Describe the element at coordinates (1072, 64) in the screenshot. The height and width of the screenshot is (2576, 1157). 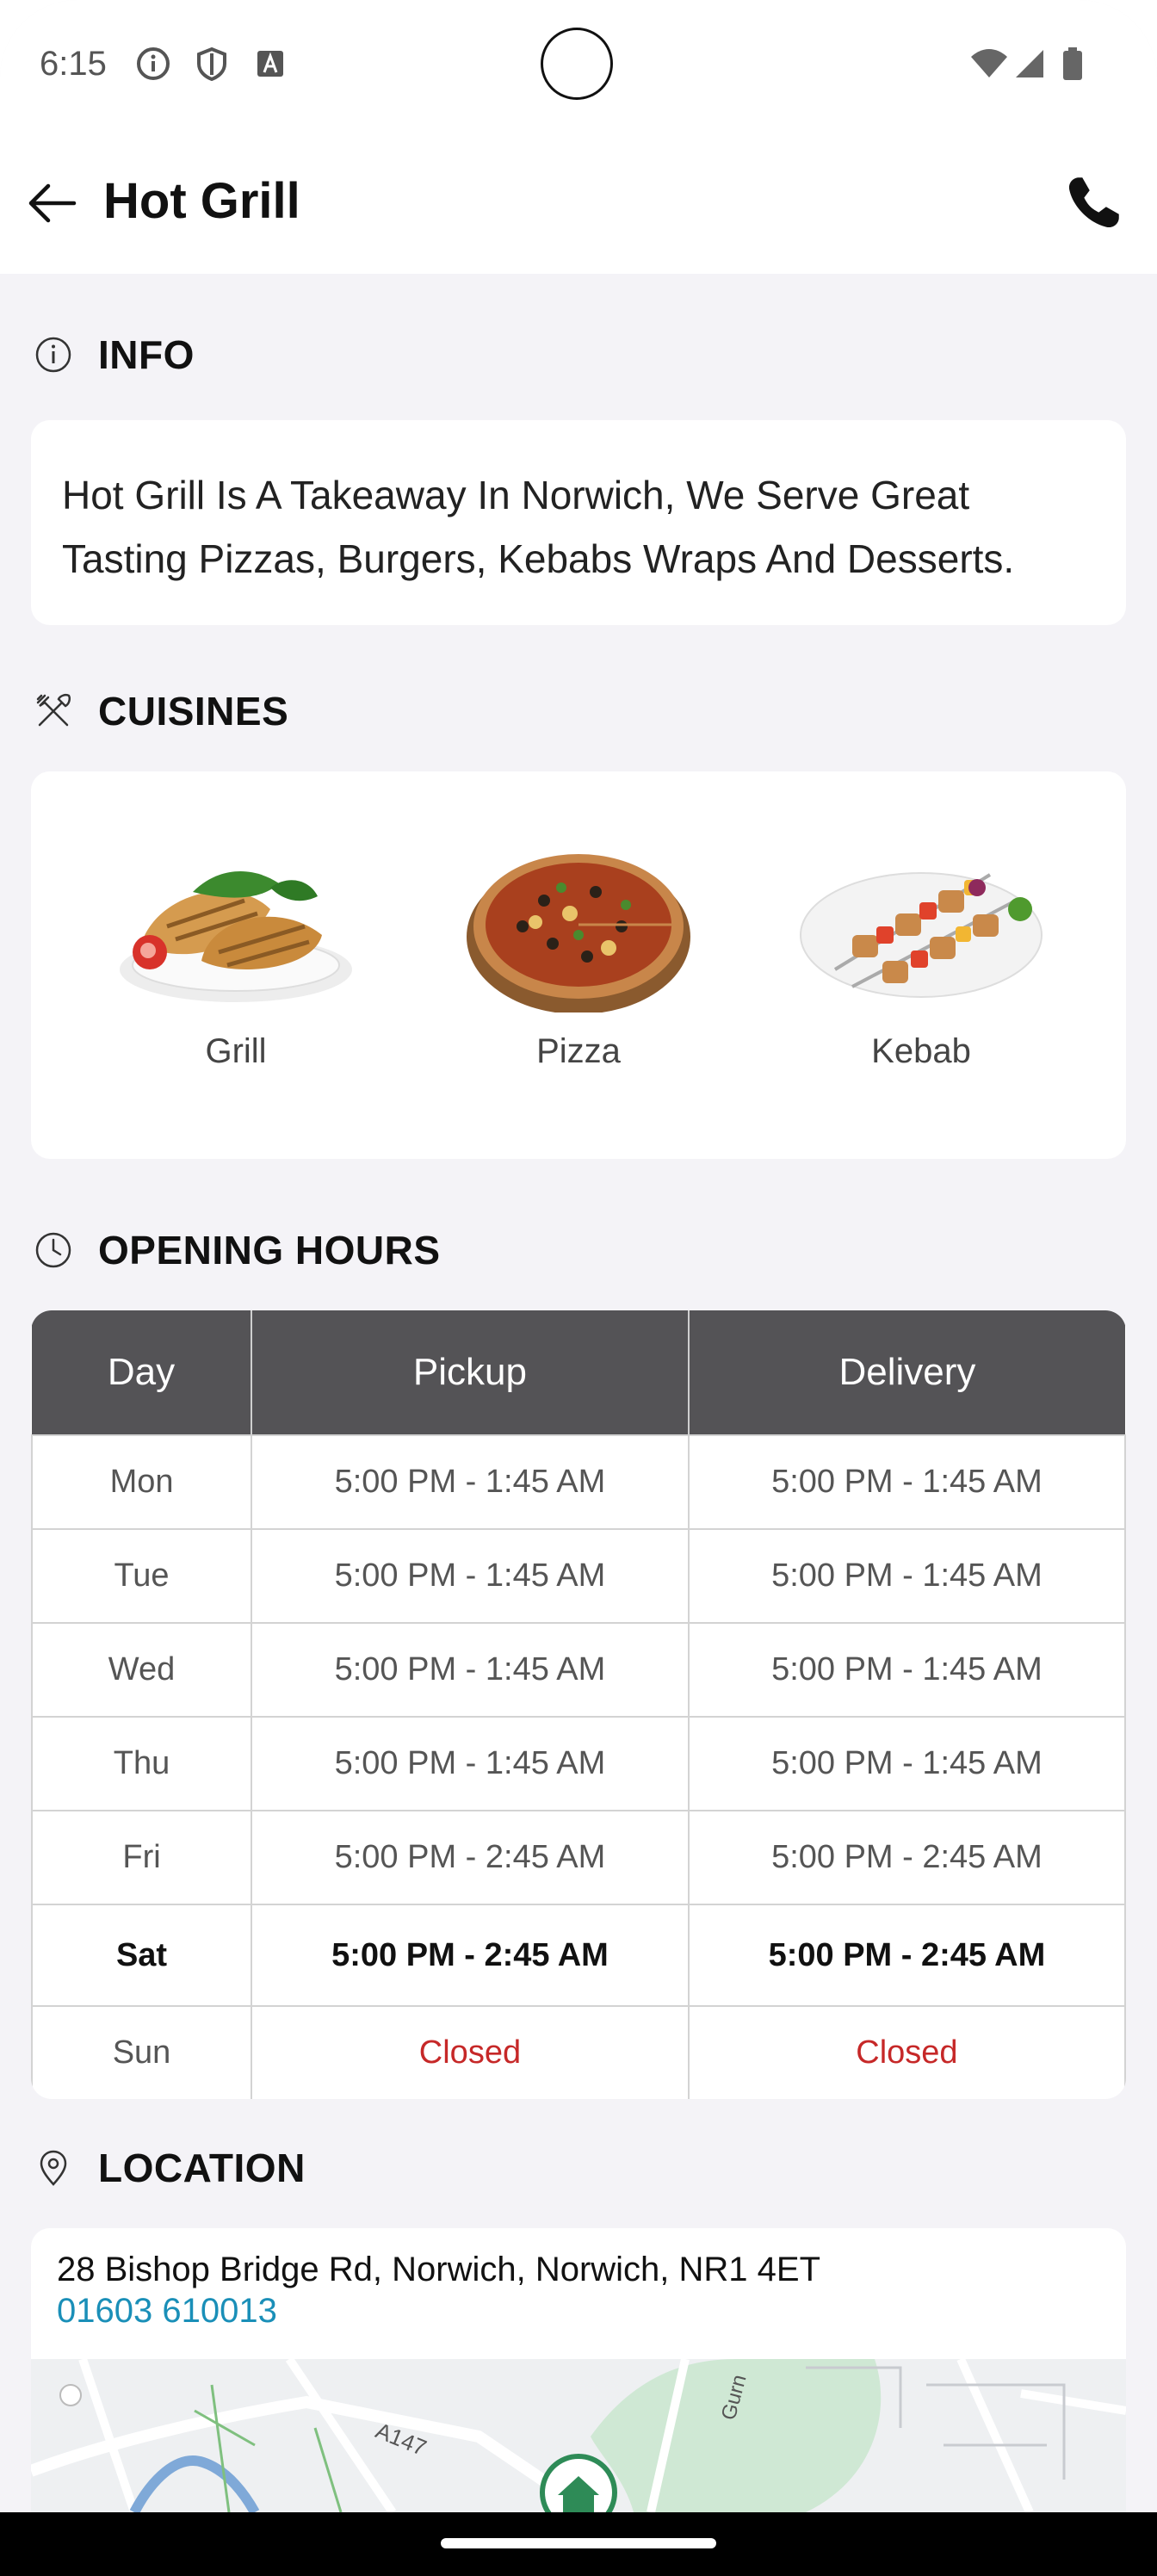
I see `battery-icon` at that location.